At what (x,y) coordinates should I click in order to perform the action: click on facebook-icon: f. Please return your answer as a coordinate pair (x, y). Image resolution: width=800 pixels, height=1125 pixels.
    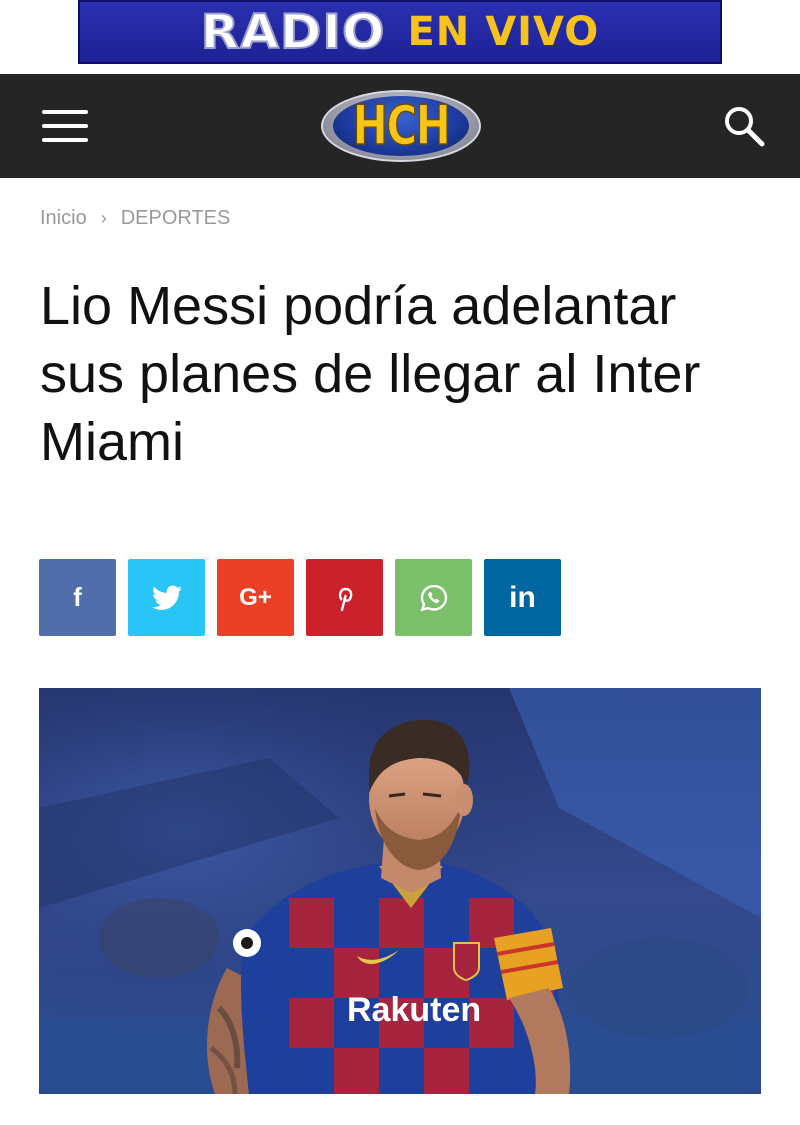
    Looking at the image, I should click on (77, 597).